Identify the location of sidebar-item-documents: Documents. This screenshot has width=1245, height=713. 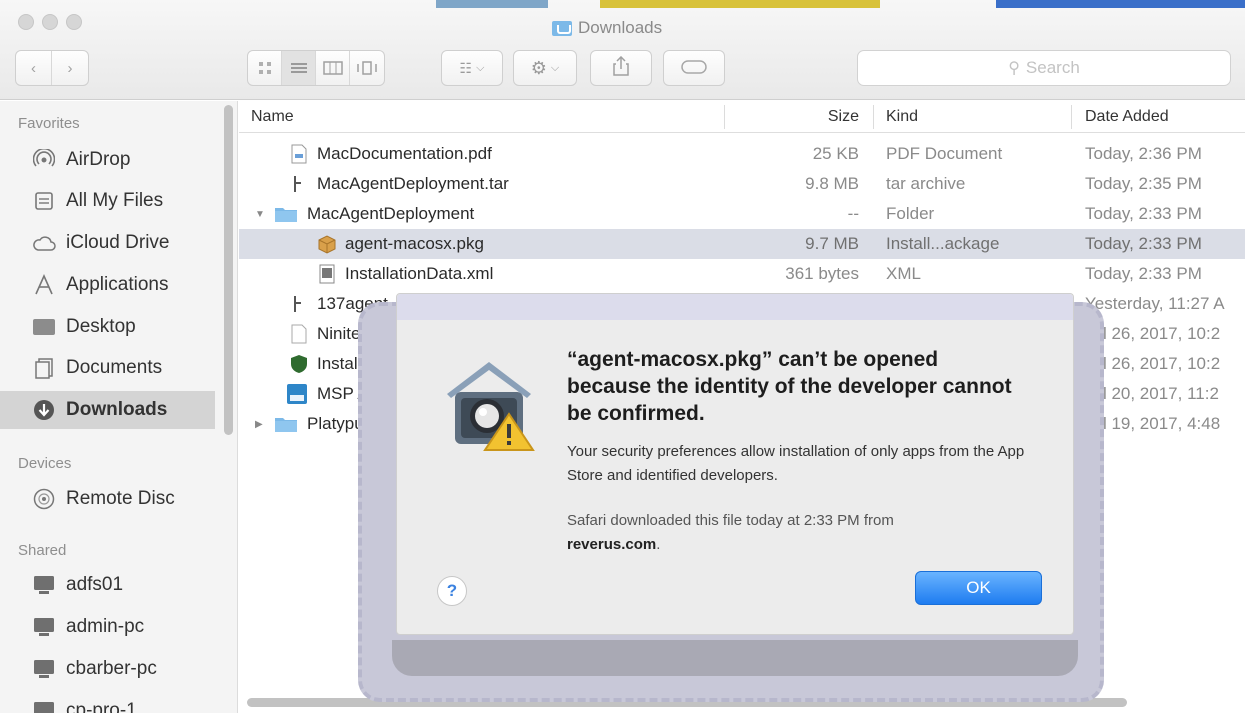
(107, 368).